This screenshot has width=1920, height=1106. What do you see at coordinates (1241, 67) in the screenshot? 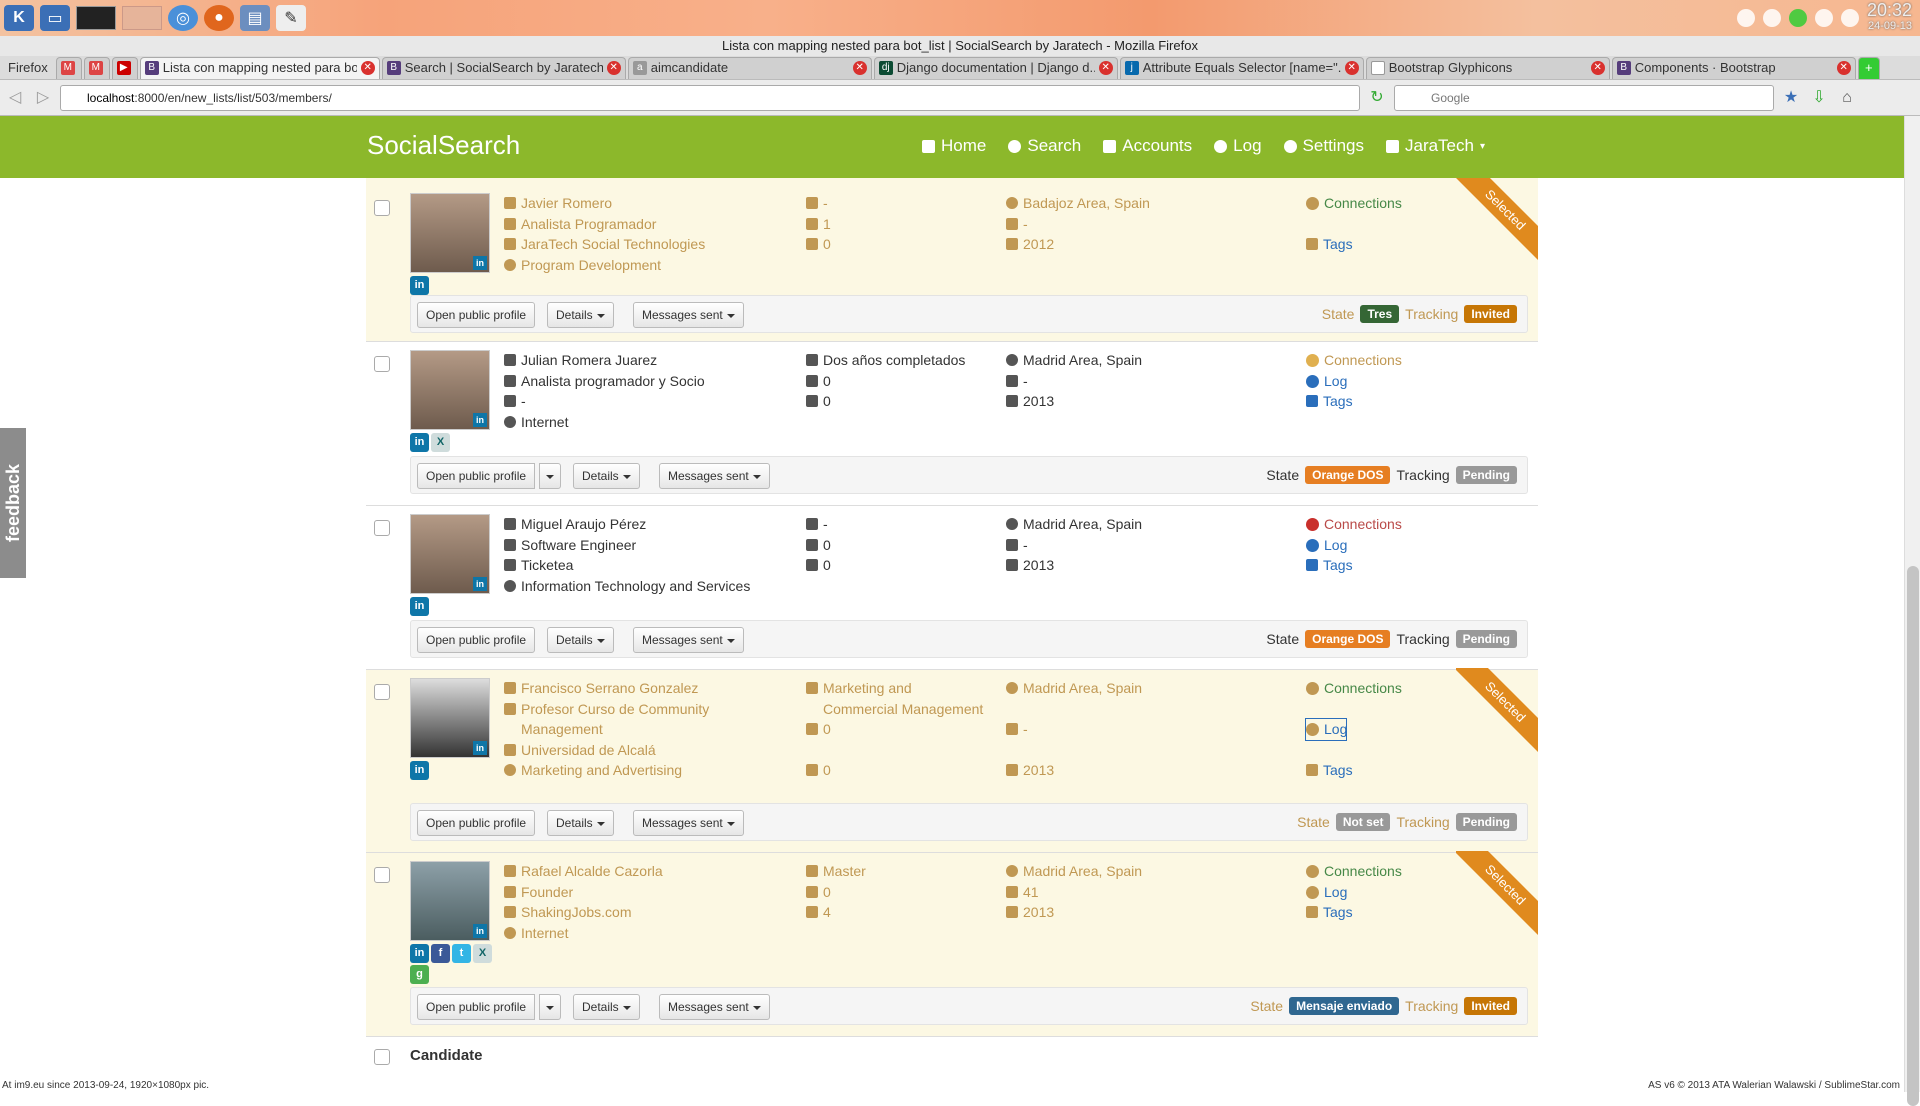
I see `tab-jquery: j Attribute Equals Selector [name="... ✕` at bounding box center [1241, 67].